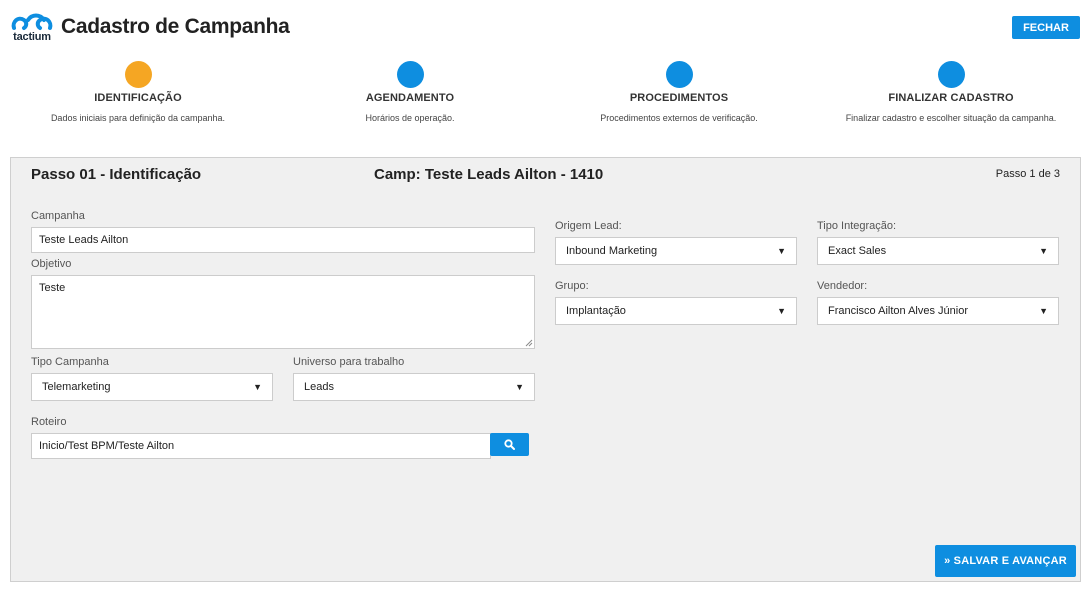  I want to click on vendedor-select: Francisco Ailton Alves Júnior ▼, so click(938, 311).